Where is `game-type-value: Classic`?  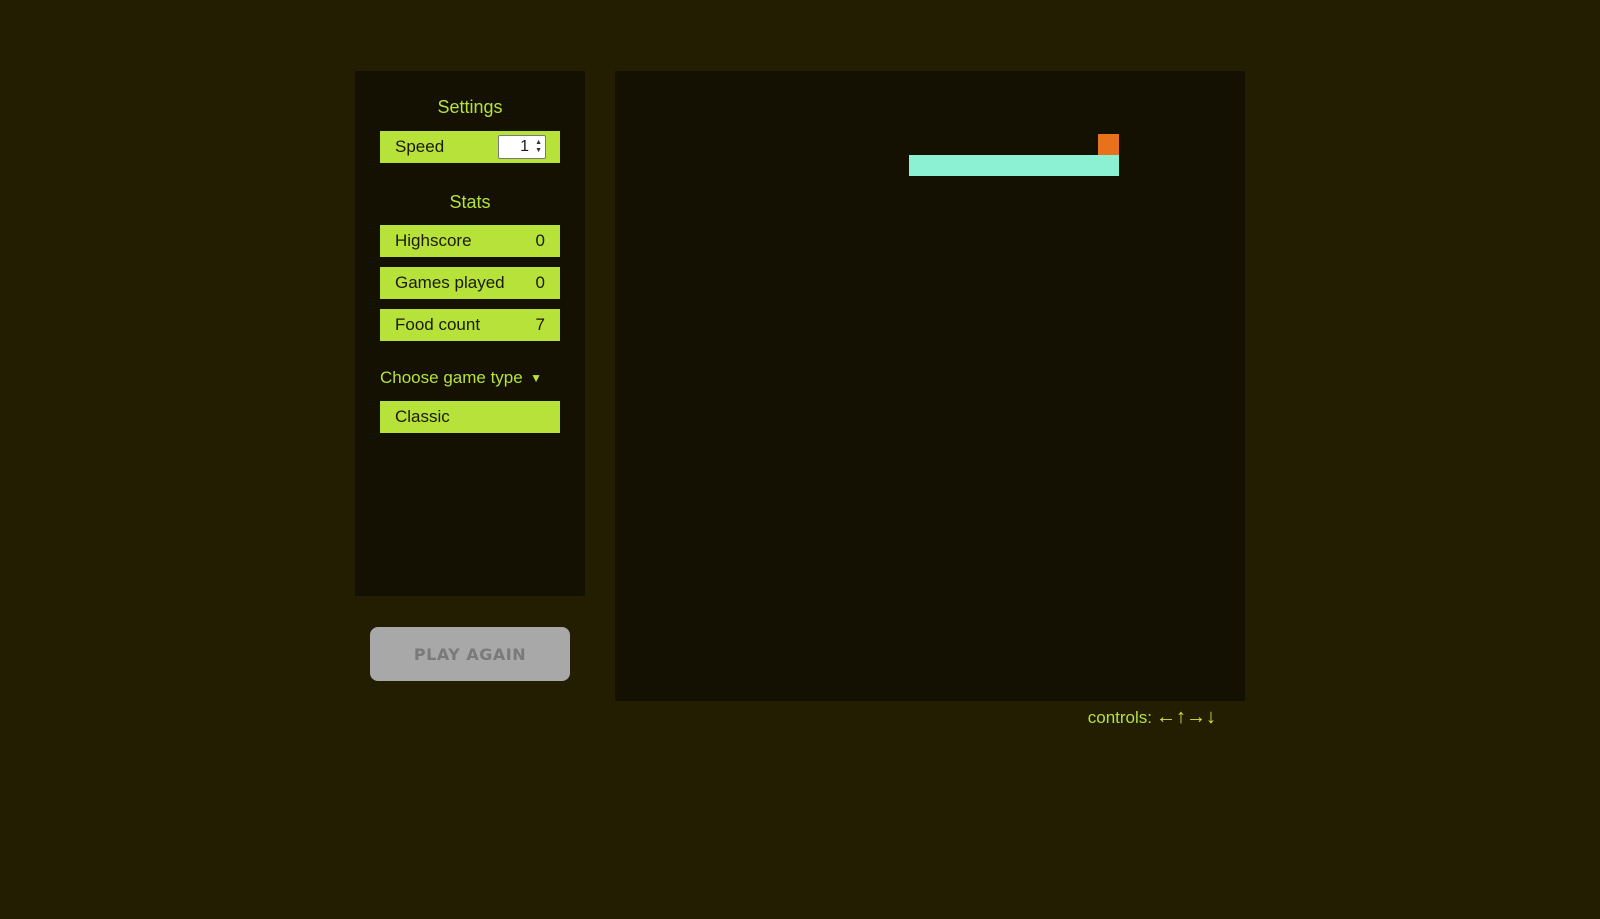
game-type-value: Classic is located at coordinates (422, 416).